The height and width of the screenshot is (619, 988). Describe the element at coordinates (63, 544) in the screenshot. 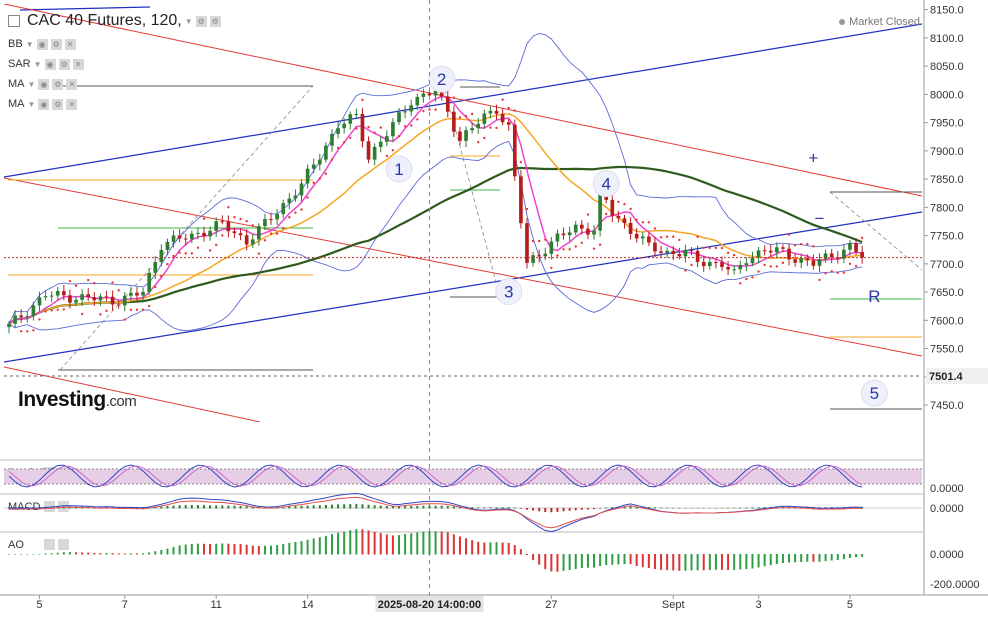

I see `panel-icon` at that location.